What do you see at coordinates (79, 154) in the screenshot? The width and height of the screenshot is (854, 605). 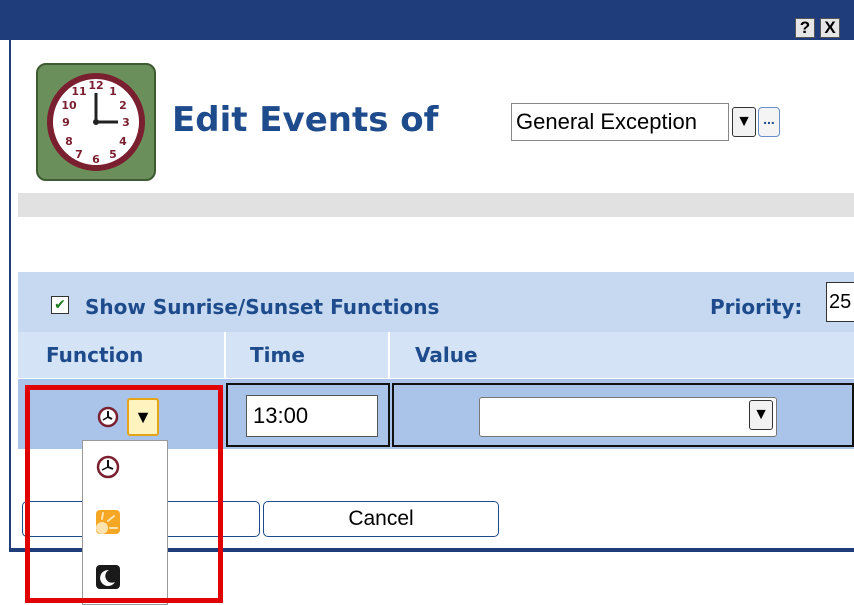 I see `svg-text: 7` at bounding box center [79, 154].